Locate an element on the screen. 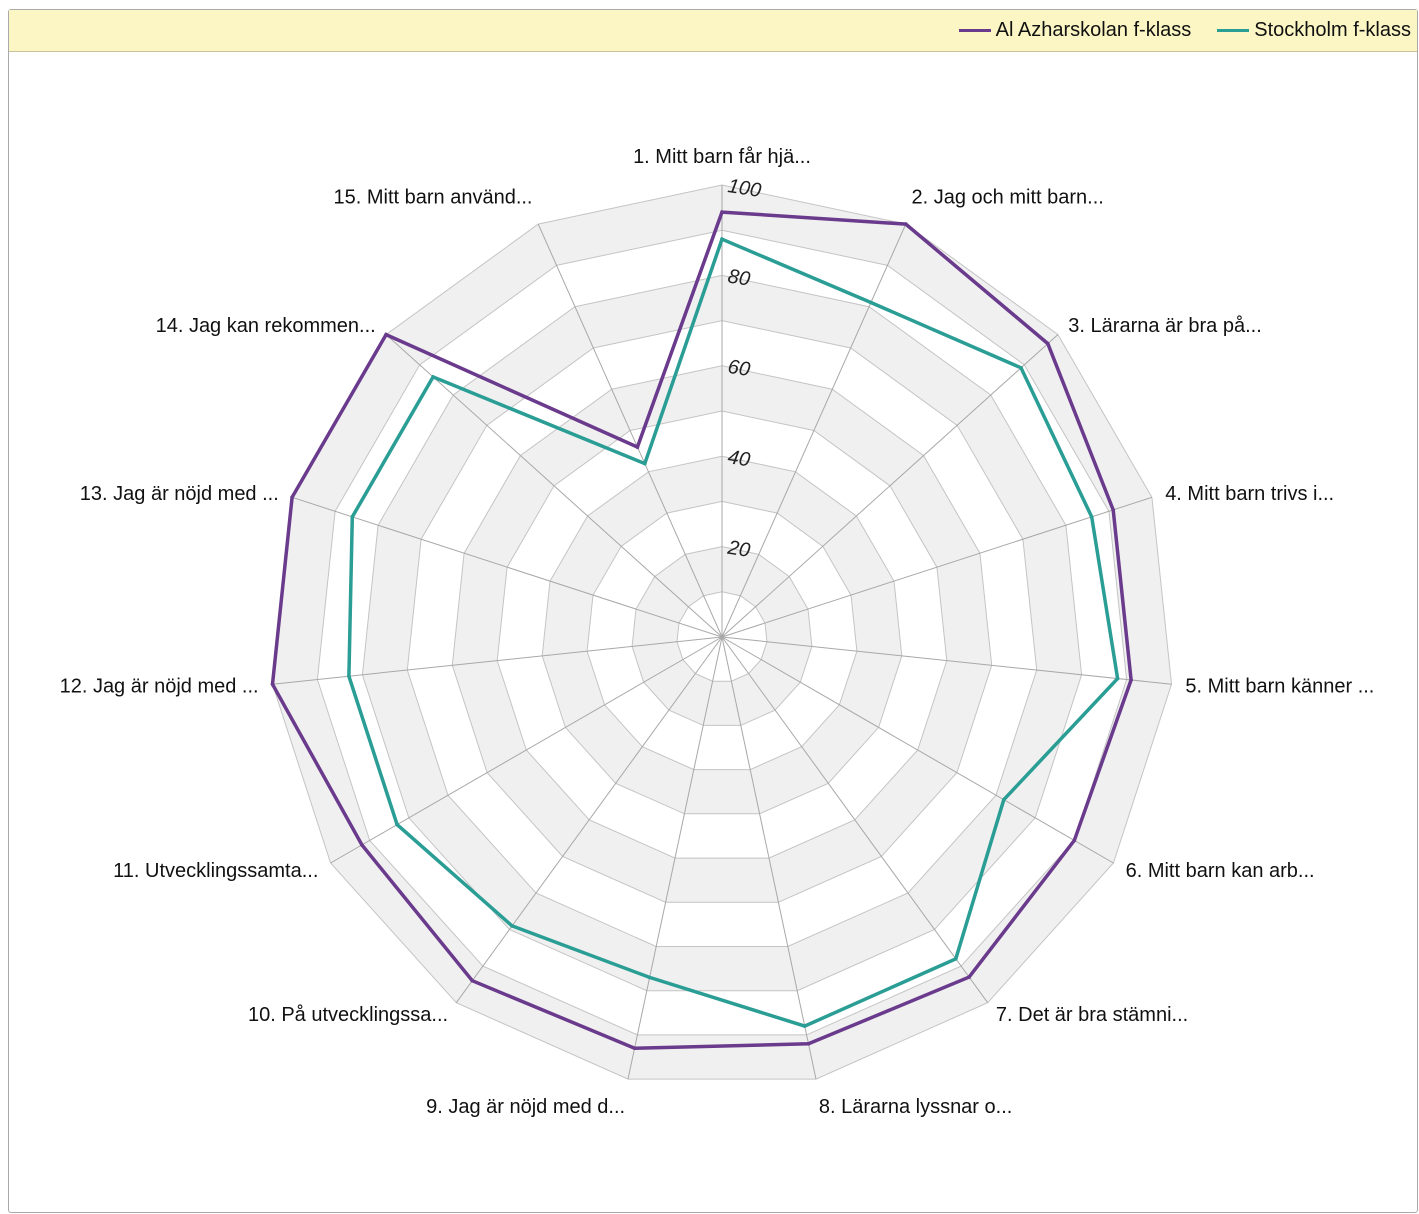 This screenshot has width=1419, height=1214. tick-label: 40 is located at coordinates (738, 458).